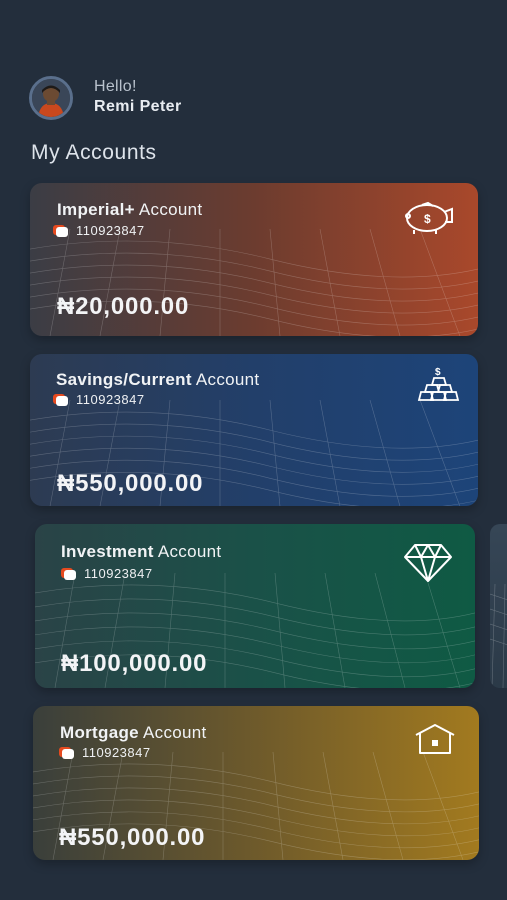  Describe the element at coordinates (107, 551) in the screenshot. I see `account-name: Investment` at that location.